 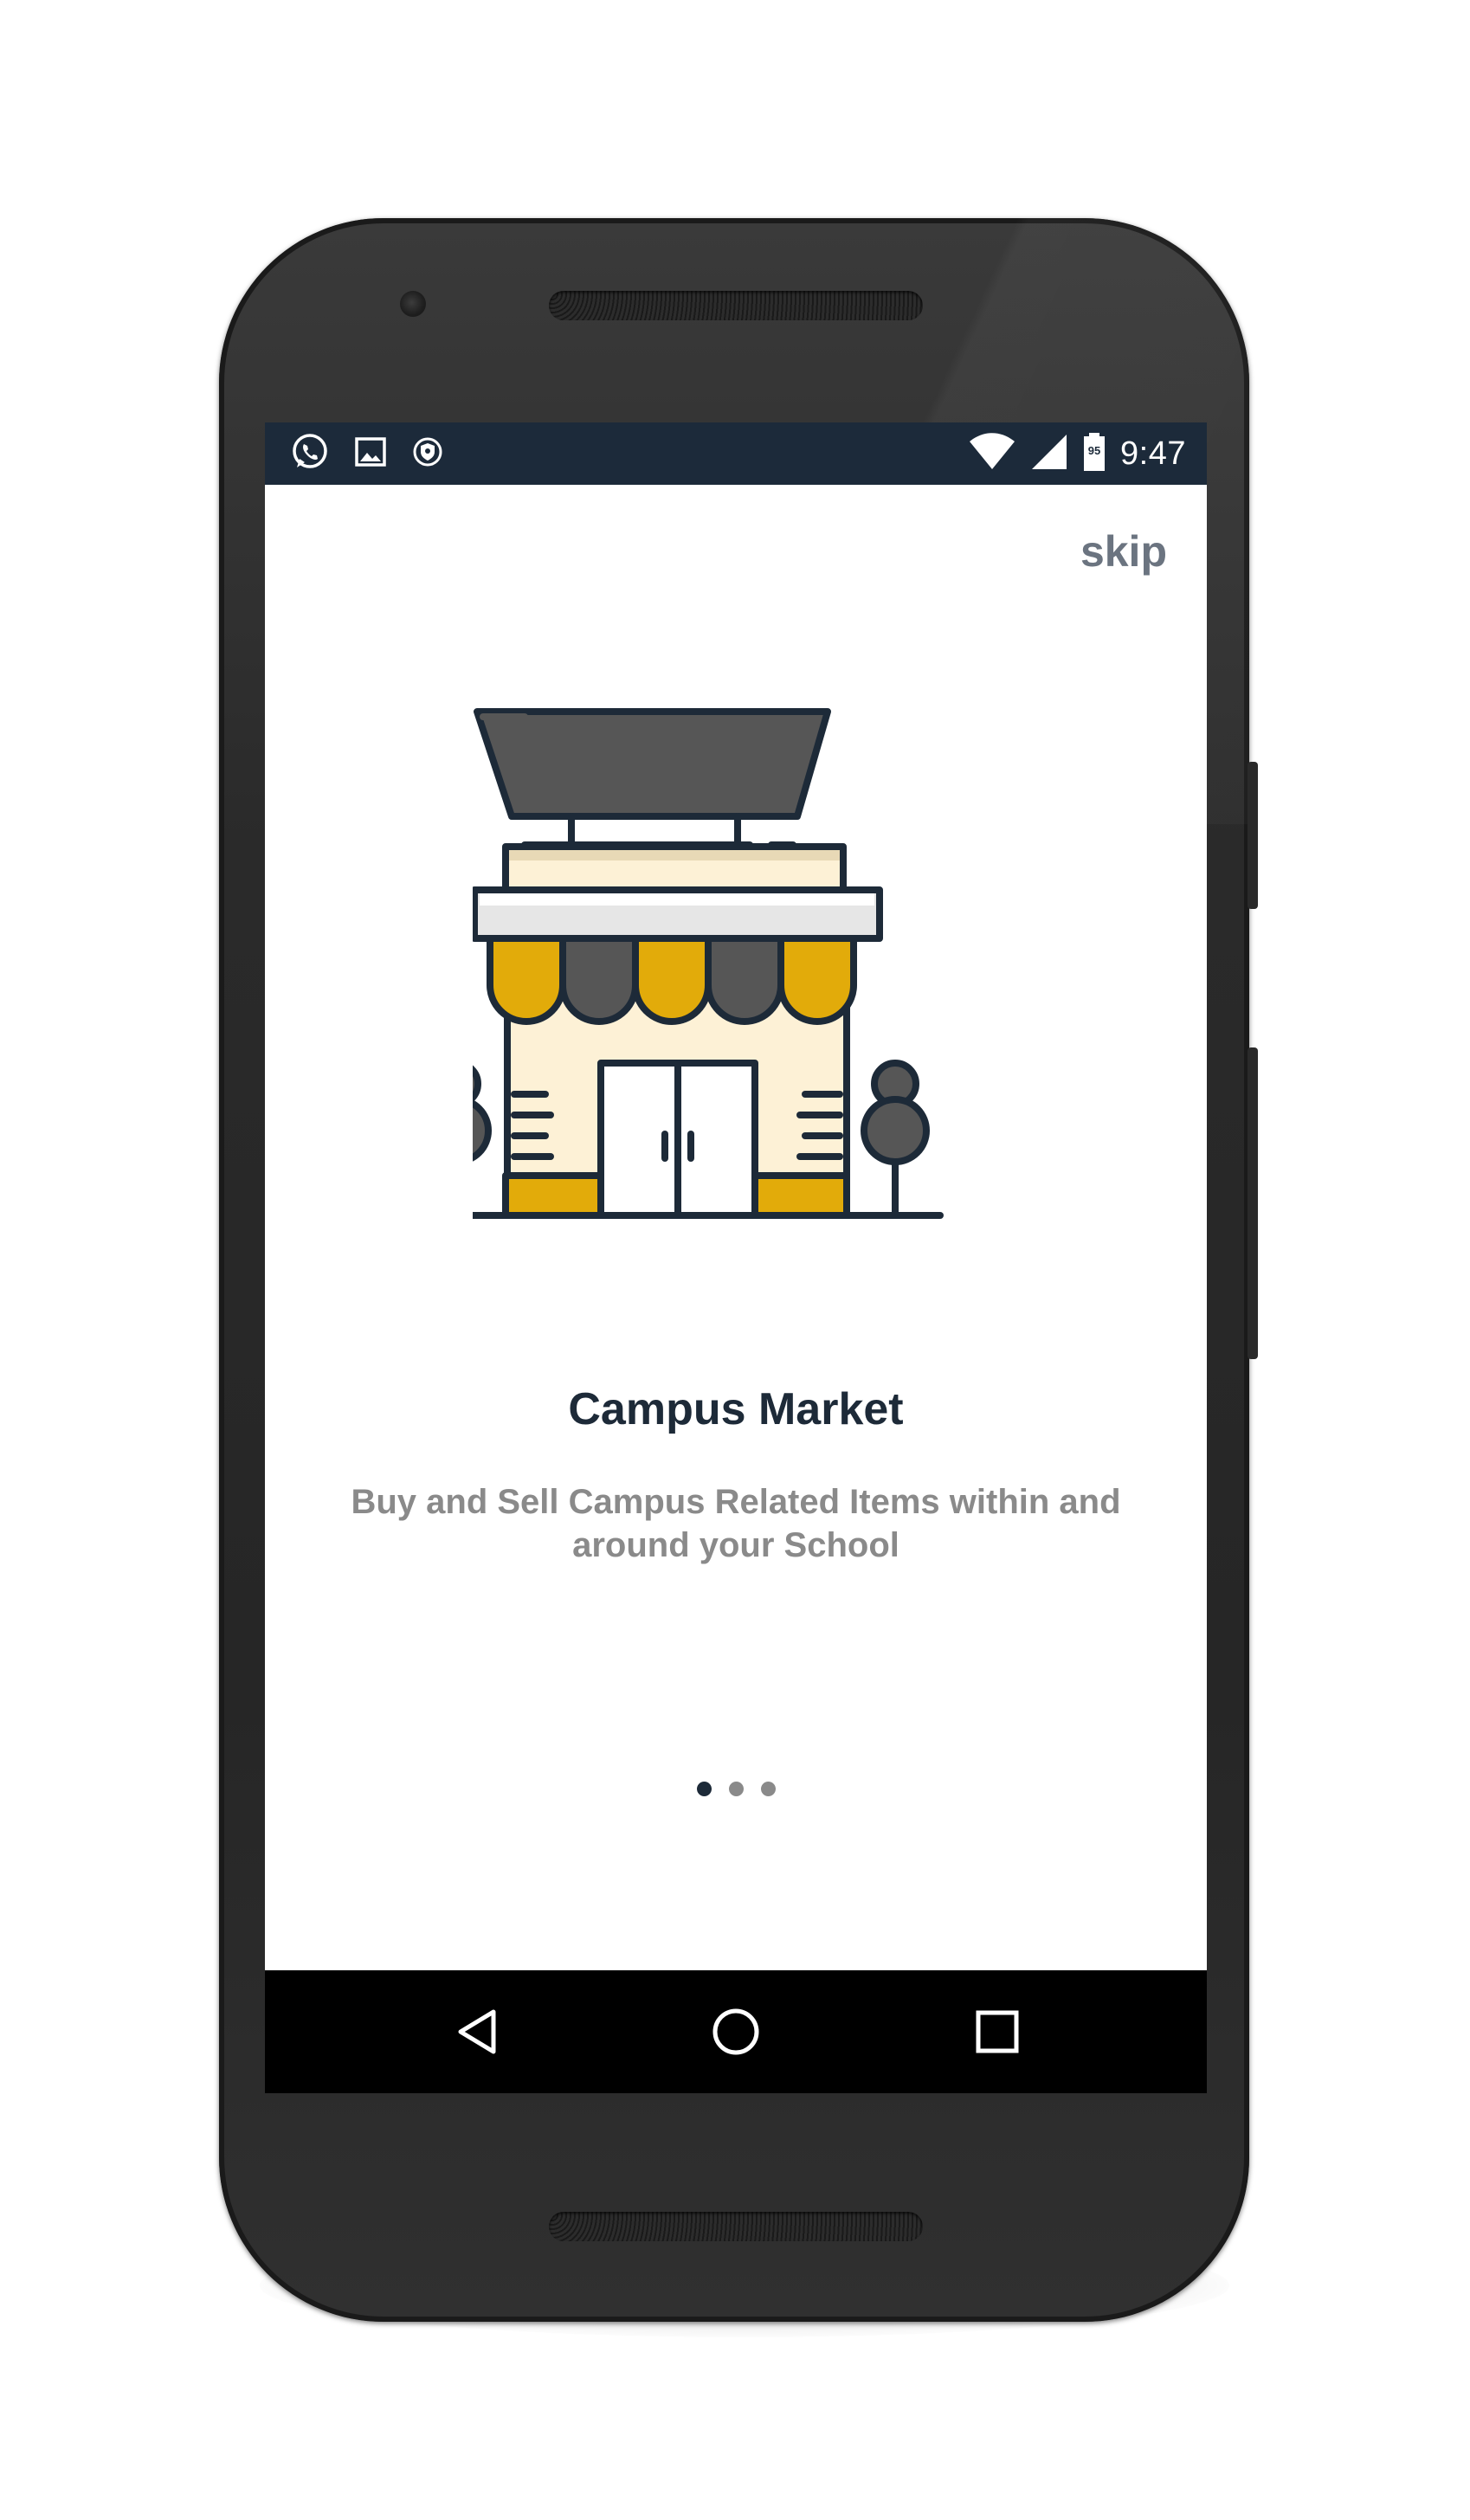 What do you see at coordinates (992, 453) in the screenshot?
I see `wifi-icon` at bounding box center [992, 453].